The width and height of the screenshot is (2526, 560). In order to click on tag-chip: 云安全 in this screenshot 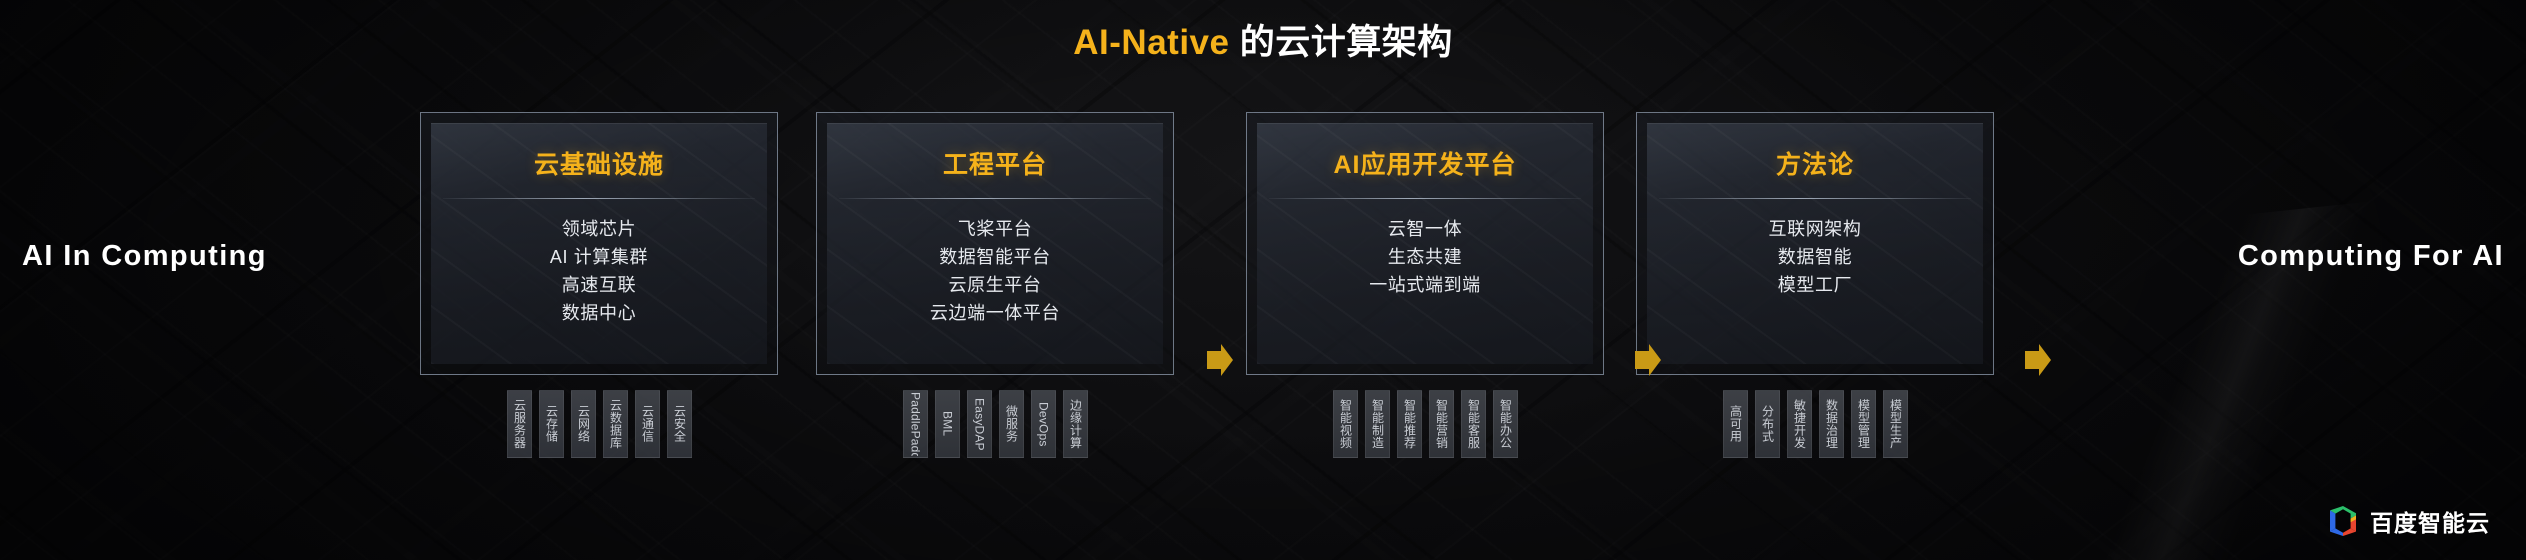, I will do `click(679, 424)`.